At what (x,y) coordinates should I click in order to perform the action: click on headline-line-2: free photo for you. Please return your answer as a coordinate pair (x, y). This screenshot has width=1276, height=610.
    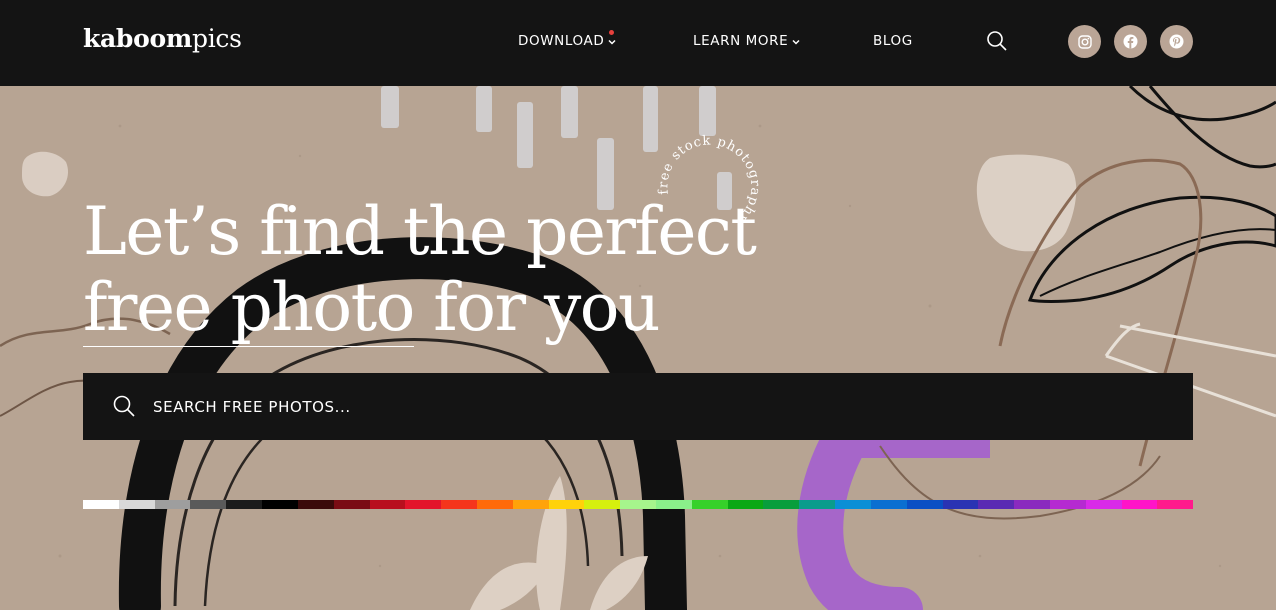
    Looking at the image, I should click on (419, 308).